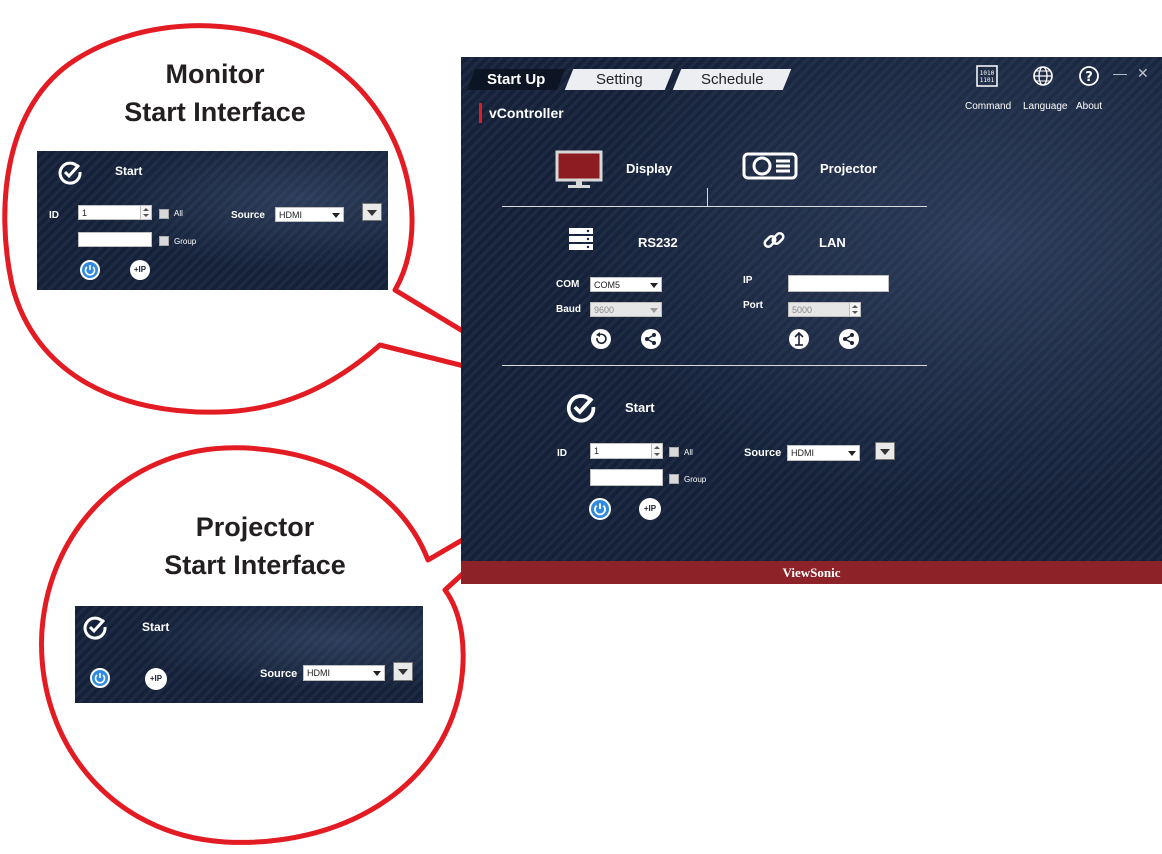 This screenshot has height=854, width=1162. What do you see at coordinates (626, 309) in the screenshot?
I see `baud-select: 9600` at bounding box center [626, 309].